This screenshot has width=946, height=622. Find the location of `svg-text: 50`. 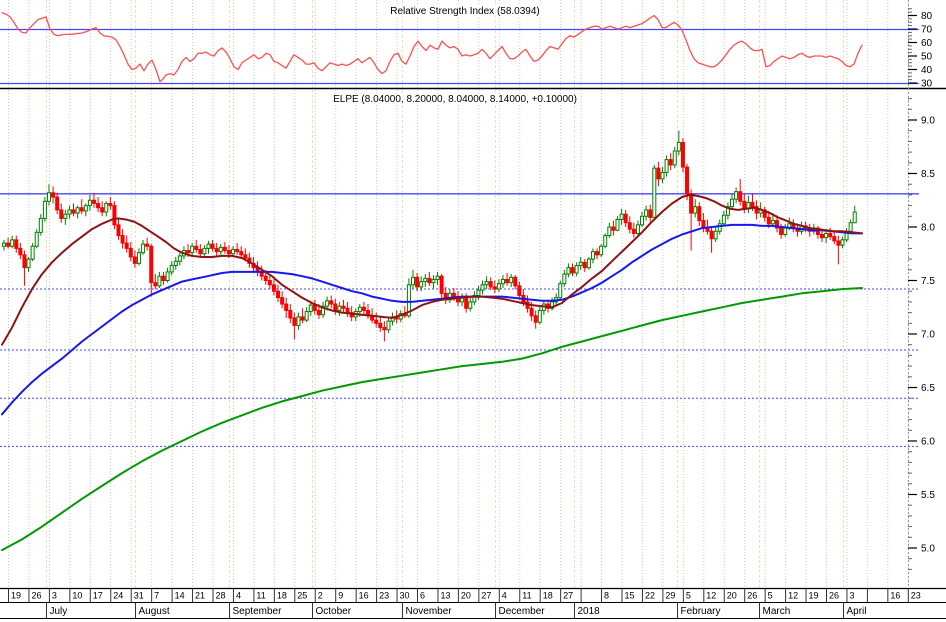

svg-text: 50 is located at coordinates (927, 57).